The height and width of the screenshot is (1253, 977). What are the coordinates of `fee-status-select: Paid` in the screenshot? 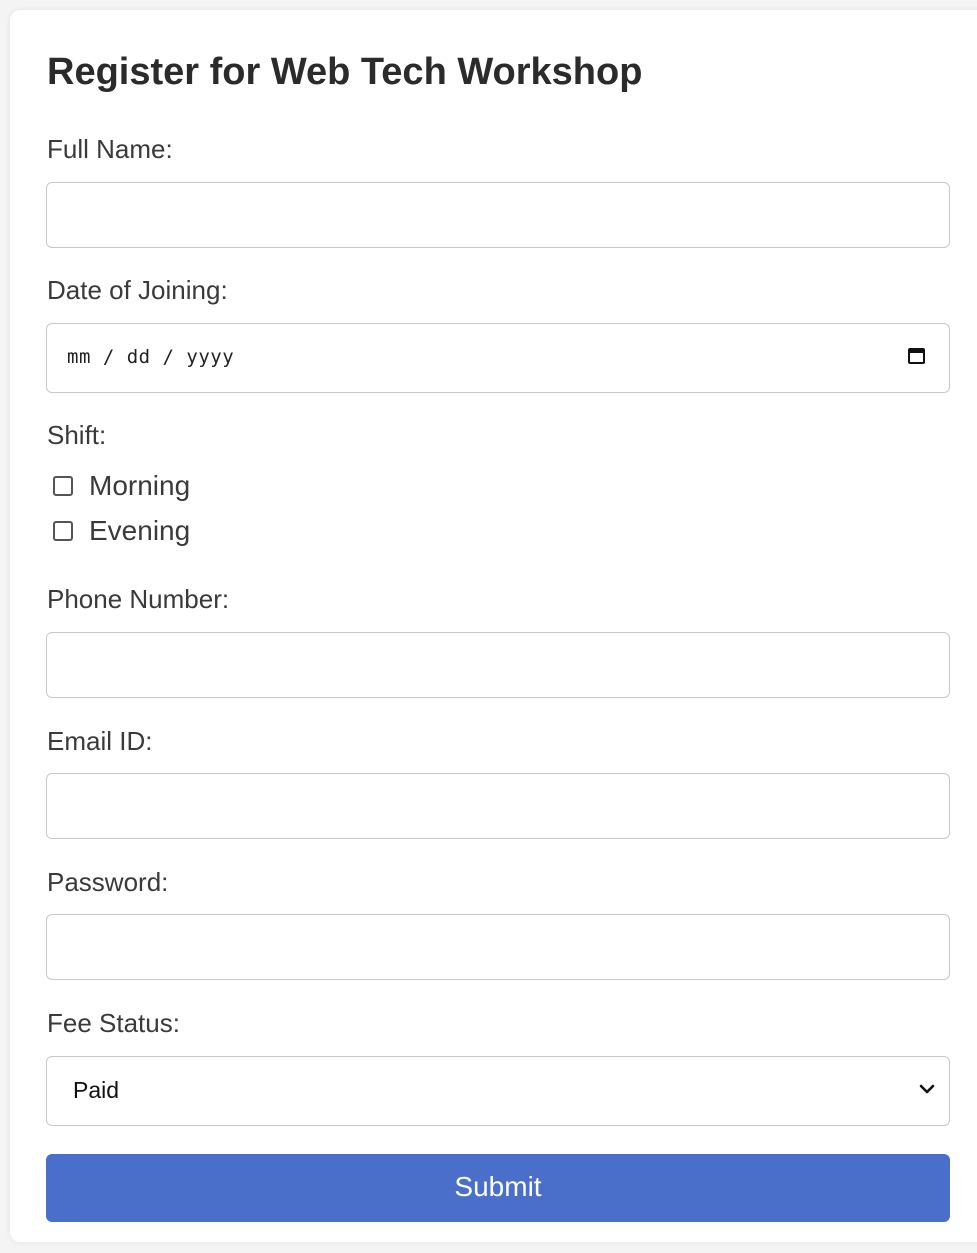 It's located at (498, 1091).